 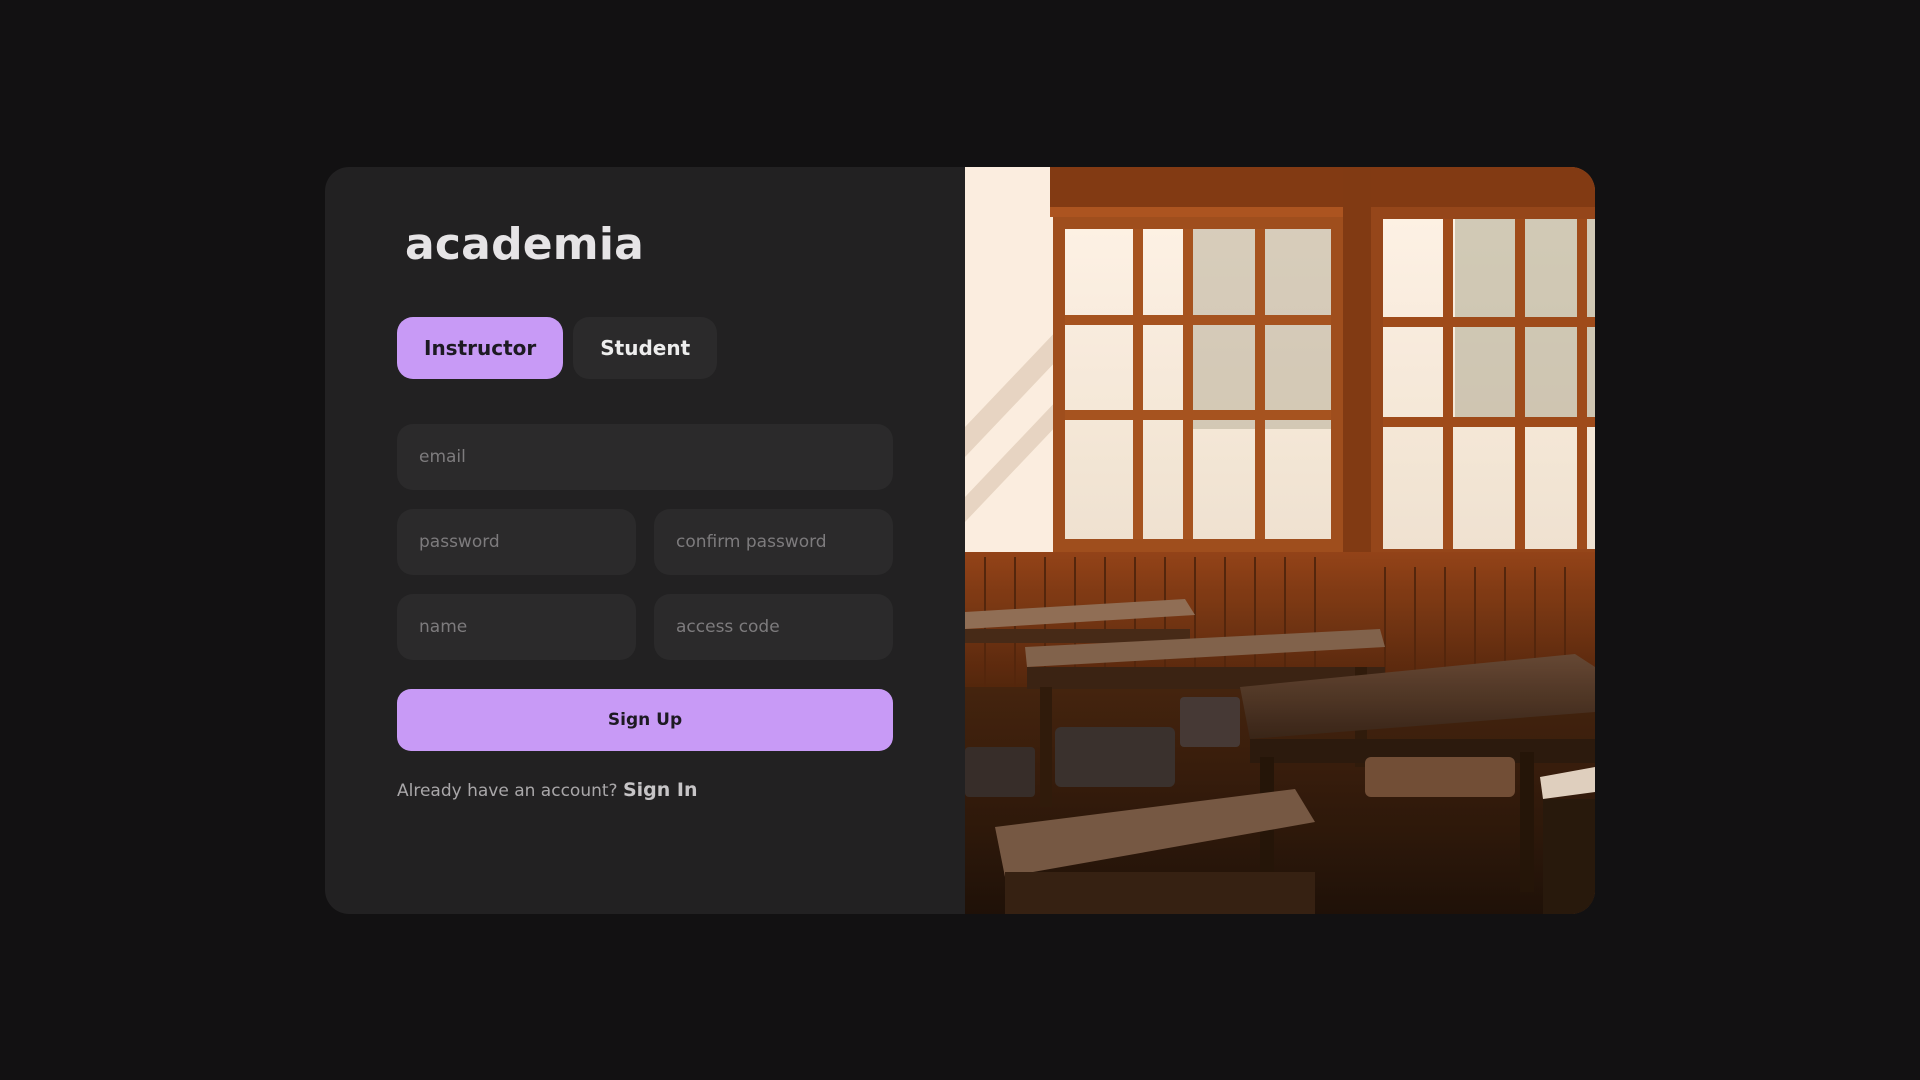 I want to click on brand-logo: academia, so click(x=525, y=244).